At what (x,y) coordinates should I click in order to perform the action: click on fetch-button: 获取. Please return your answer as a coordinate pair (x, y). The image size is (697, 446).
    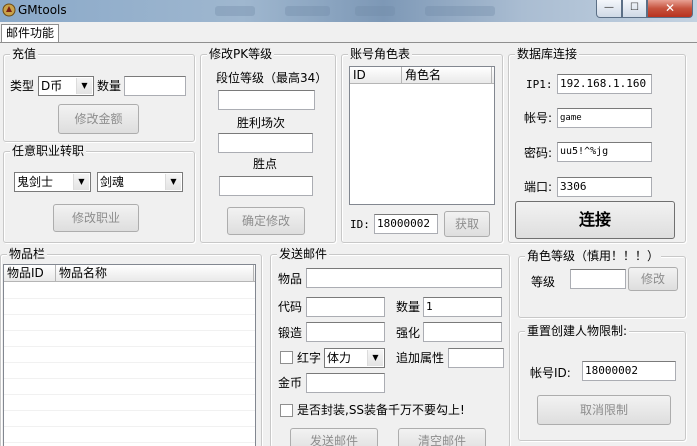
    Looking at the image, I should click on (467, 224).